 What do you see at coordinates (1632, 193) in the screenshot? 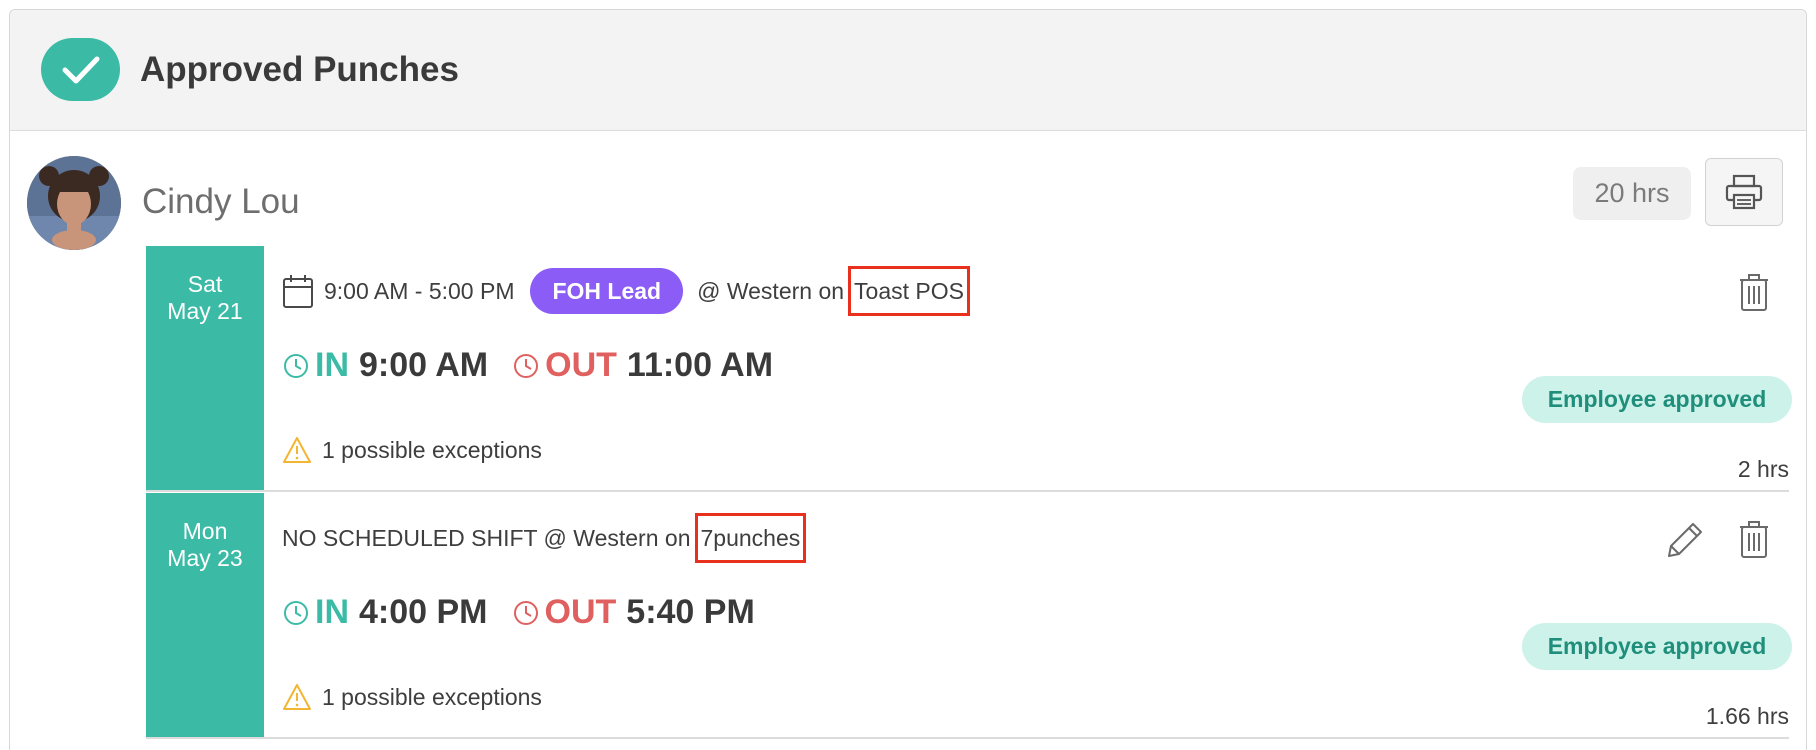
I see `total-hours-badge: 20 hrs` at bounding box center [1632, 193].